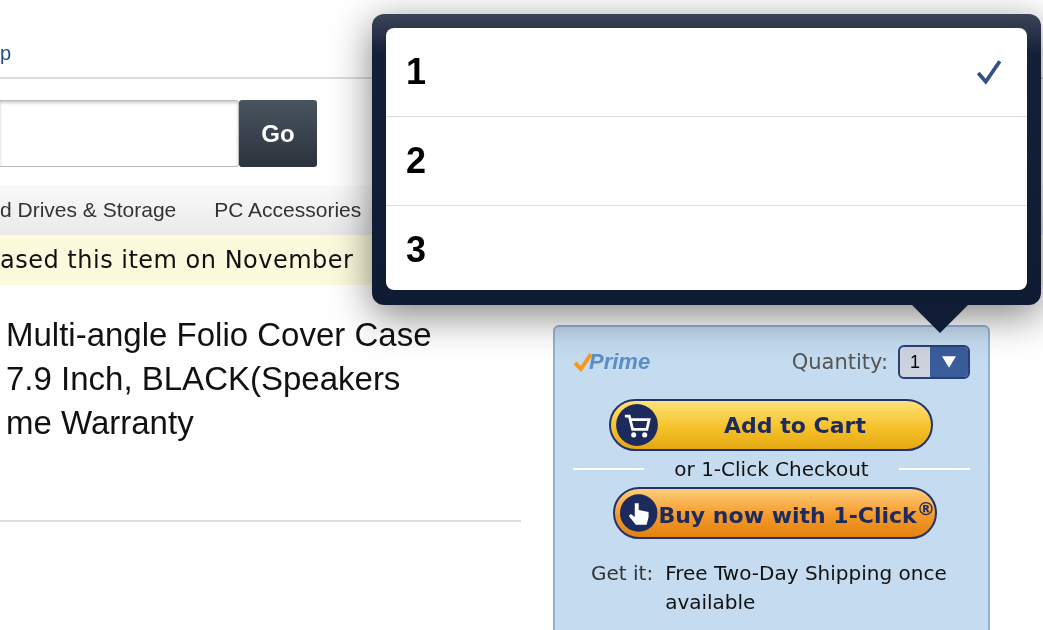 Image resolution: width=1043 pixels, height=630 pixels. I want to click on prime-logo: Prime, so click(612, 362).